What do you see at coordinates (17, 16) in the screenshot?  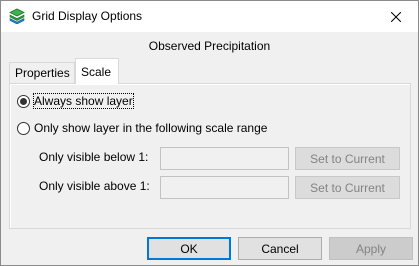 I see `grid-layers-icon` at bounding box center [17, 16].